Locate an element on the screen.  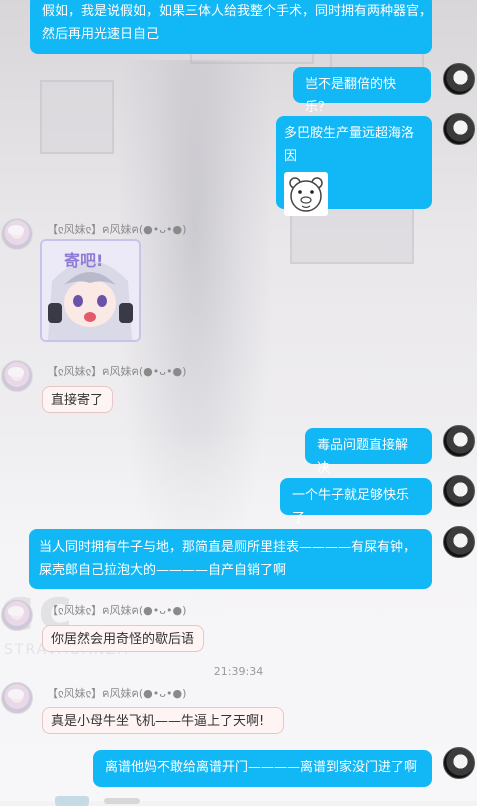
message-timestamp: 21:39:34 is located at coordinates (238, 671).